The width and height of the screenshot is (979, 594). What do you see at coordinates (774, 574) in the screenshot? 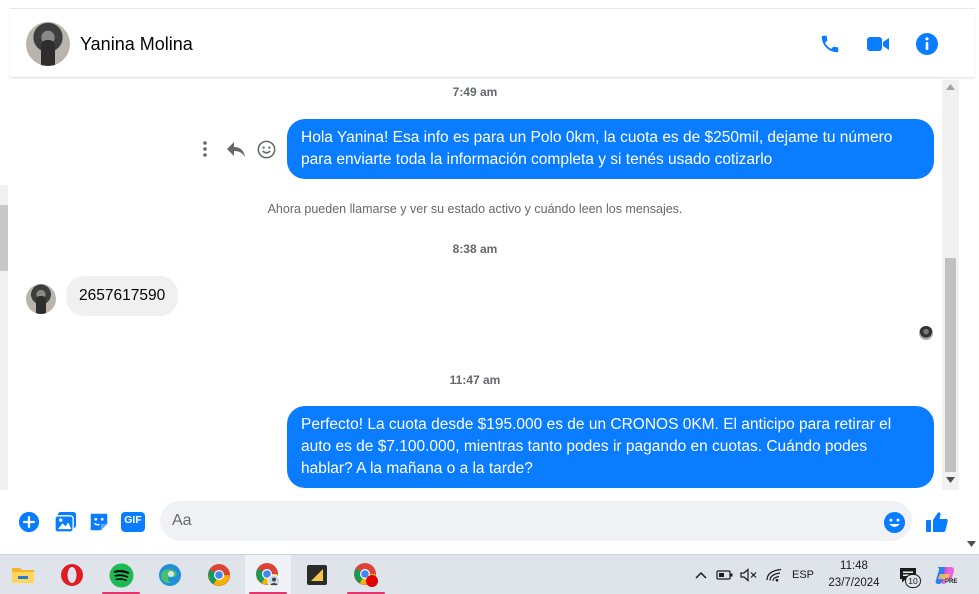
I see `wifi-icon` at bounding box center [774, 574].